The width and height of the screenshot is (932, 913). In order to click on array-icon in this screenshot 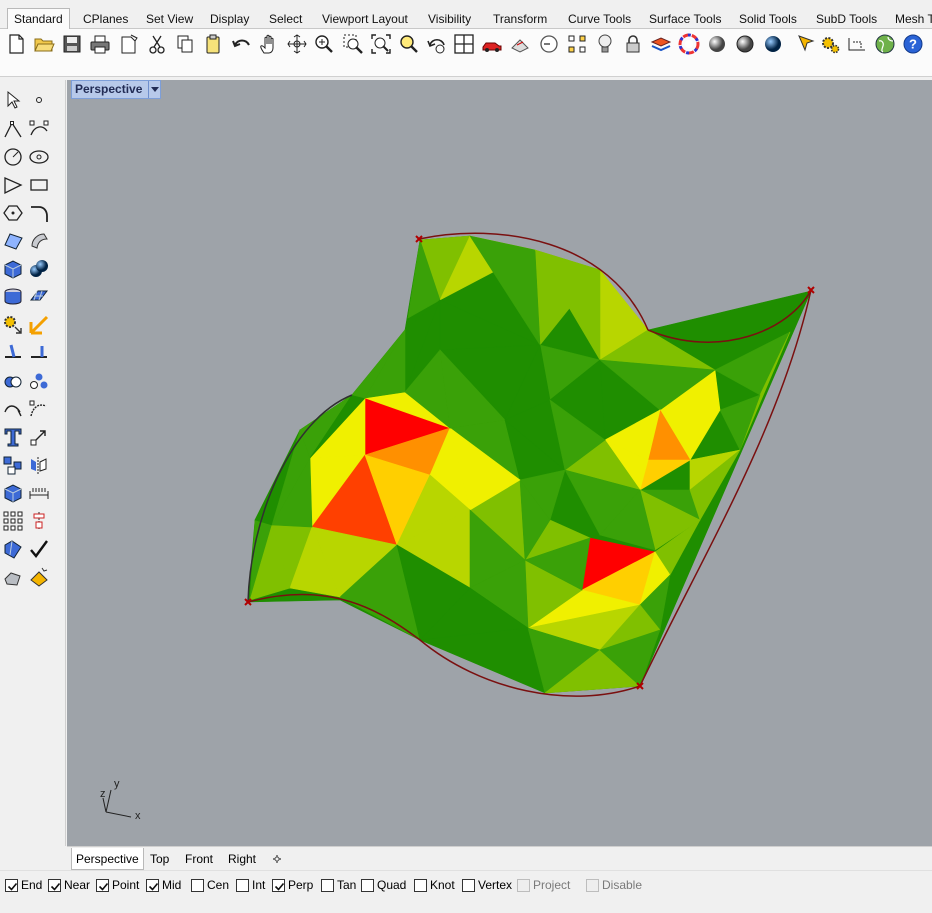, I will do `click(13, 465)`.